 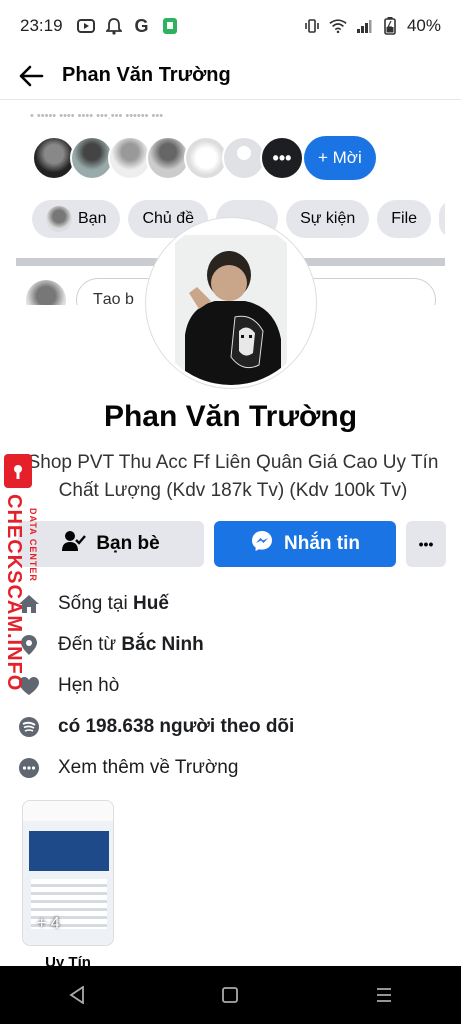 I want to click on invite-label: + Mời, so click(x=340, y=157).